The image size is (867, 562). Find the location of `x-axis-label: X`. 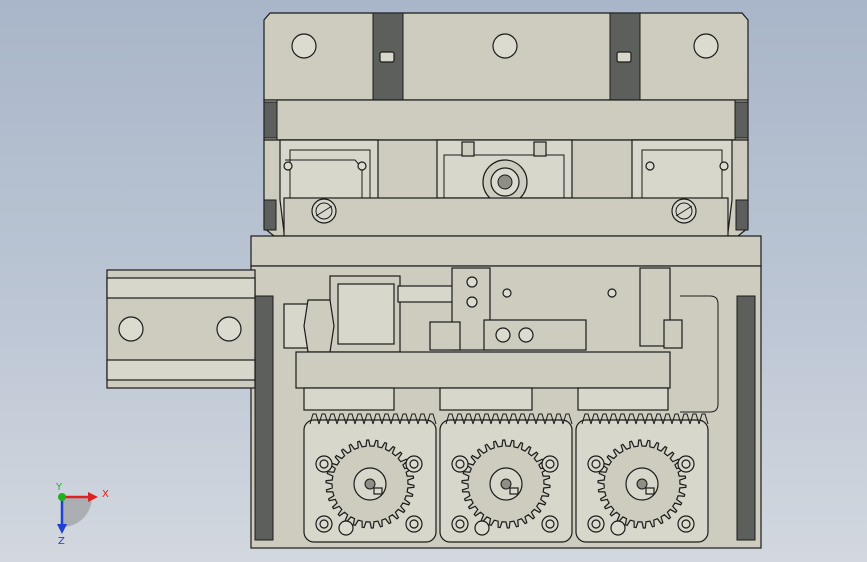

x-axis-label: X is located at coordinates (105, 494).